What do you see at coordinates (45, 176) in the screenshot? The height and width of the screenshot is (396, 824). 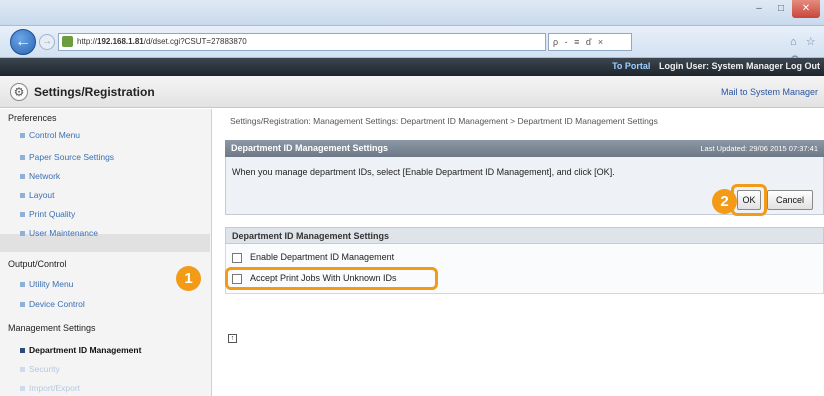 I see `sidebar-item-label: Network` at bounding box center [45, 176].